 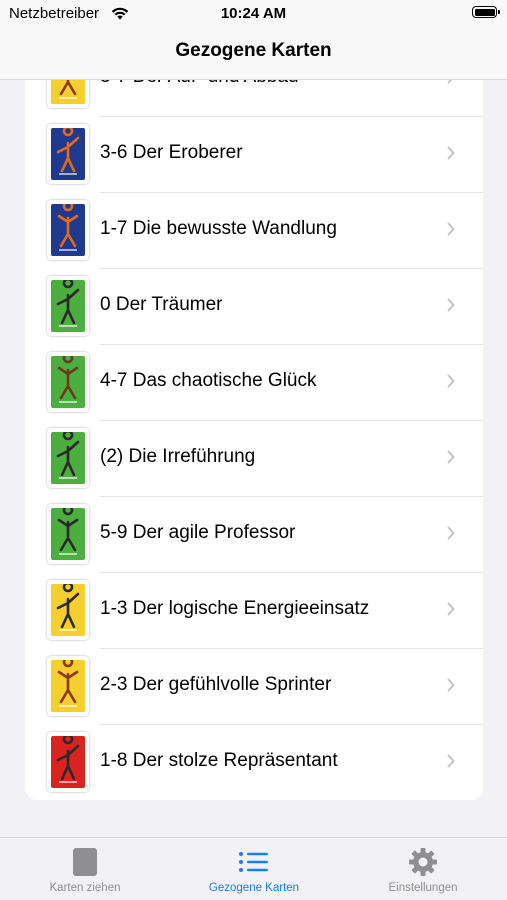 I want to click on clock: 10:24 AM, so click(x=253, y=13).